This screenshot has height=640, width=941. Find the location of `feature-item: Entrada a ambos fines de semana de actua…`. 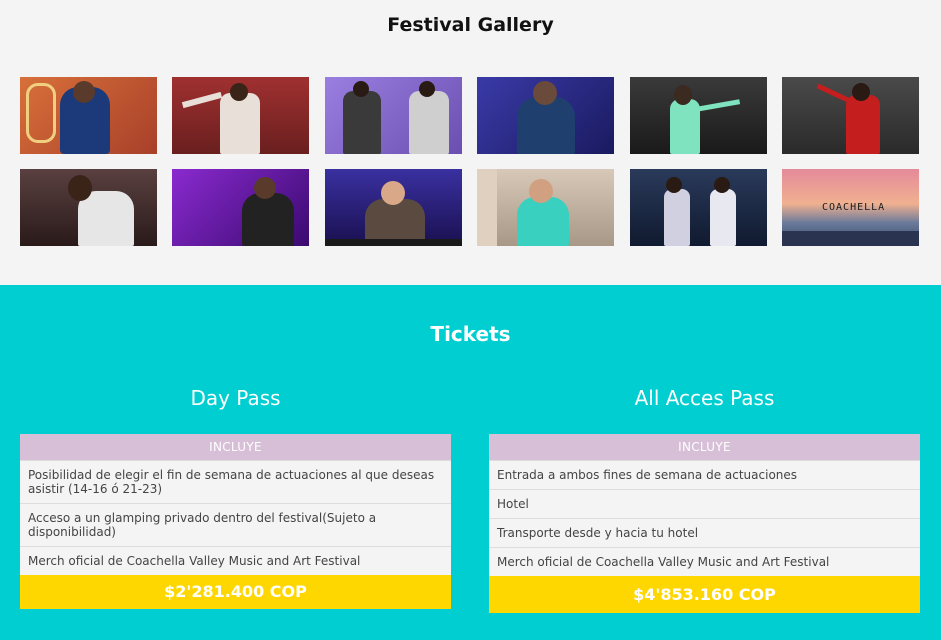

feature-item: Entrada a ambos fines de semana de actua… is located at coordinates (704, 474).